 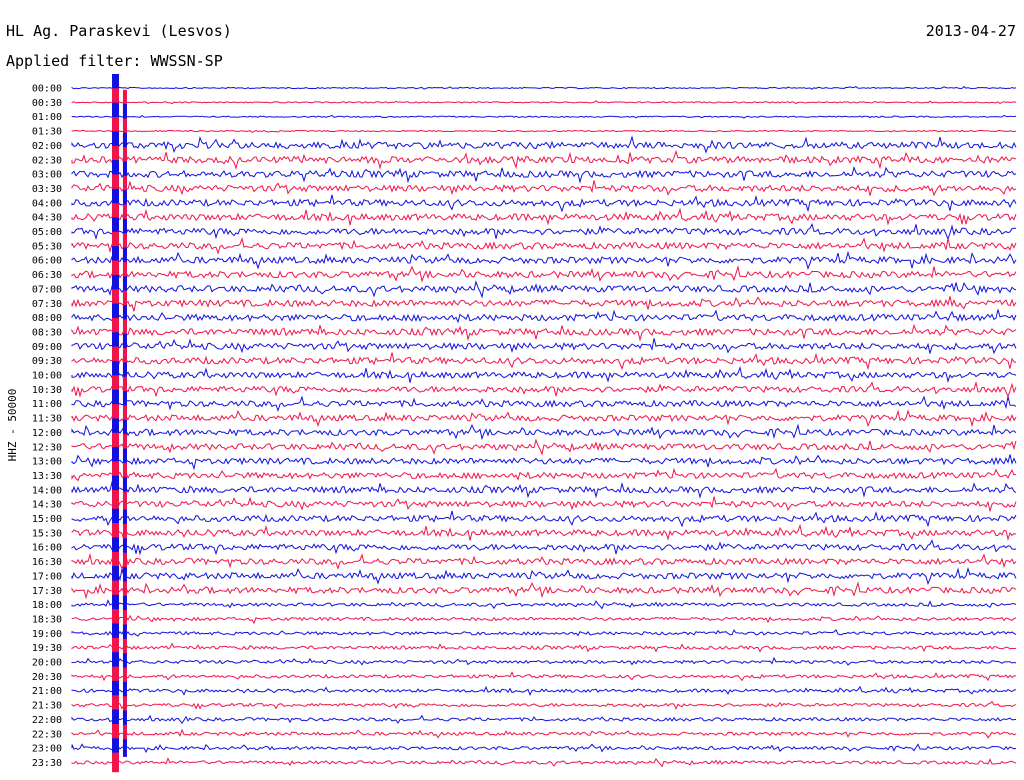 What do you see at coordinates (47, 89) in the screenshot?
I see `time-tick-label: 00:00` at bounding box center [47, 89].